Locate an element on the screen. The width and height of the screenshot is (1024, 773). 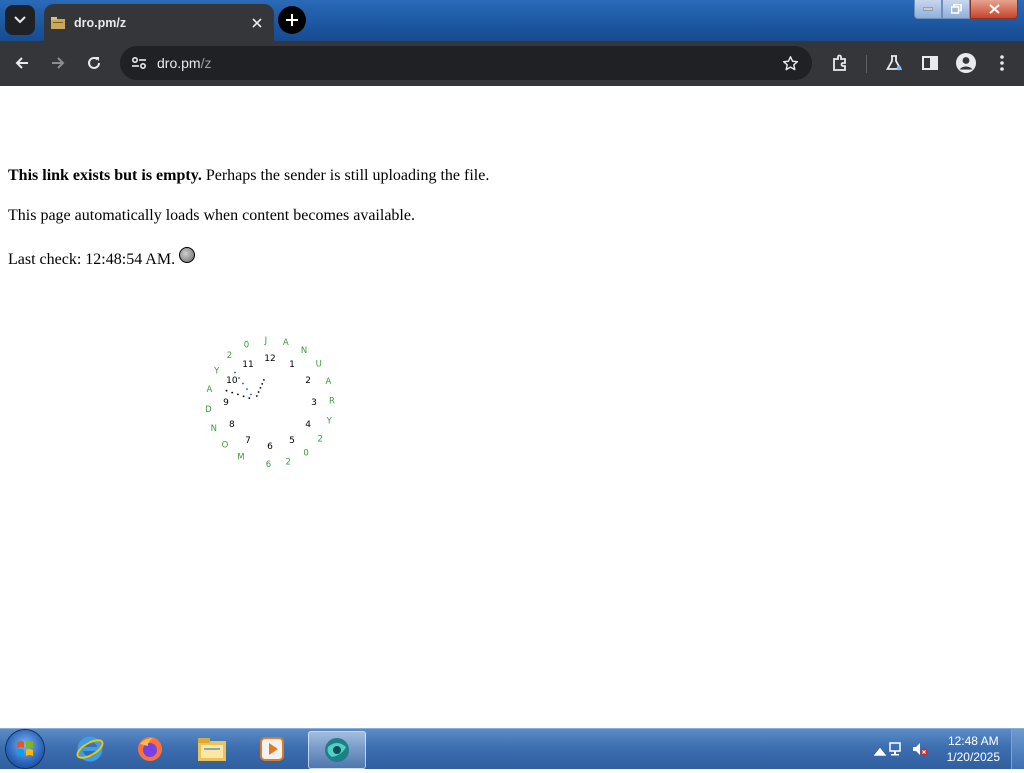
last-check-line: Last check: 12:48:54 AM. is located at coordinates (102, 258).